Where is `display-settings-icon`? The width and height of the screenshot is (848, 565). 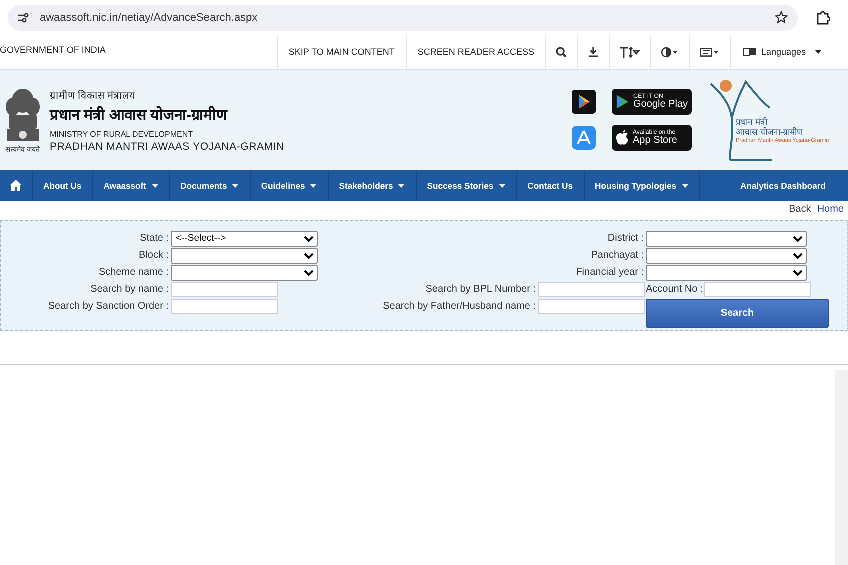 display-settings-icon is located at coordinates (710, 52).